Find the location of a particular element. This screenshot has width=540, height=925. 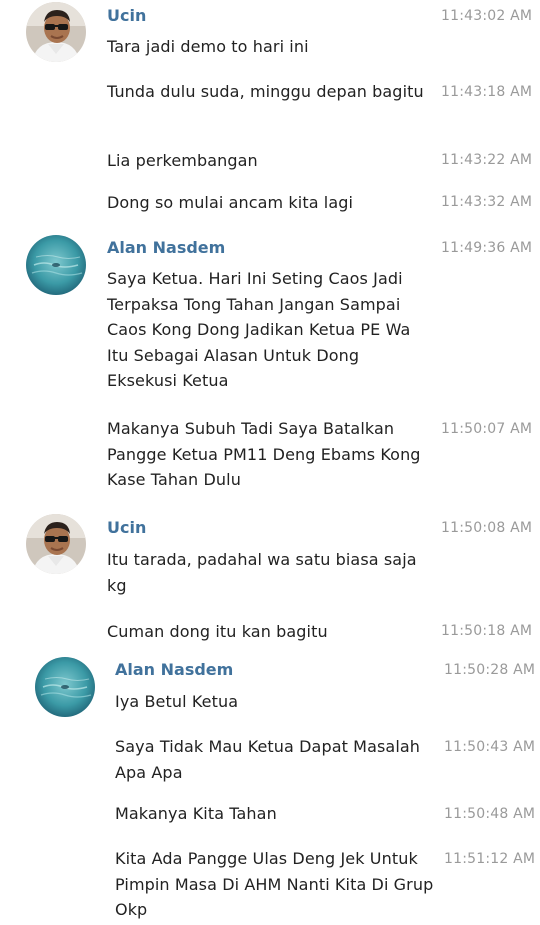

message-timestamp: 11:50:43 AM is located at coordinates (490, 747).